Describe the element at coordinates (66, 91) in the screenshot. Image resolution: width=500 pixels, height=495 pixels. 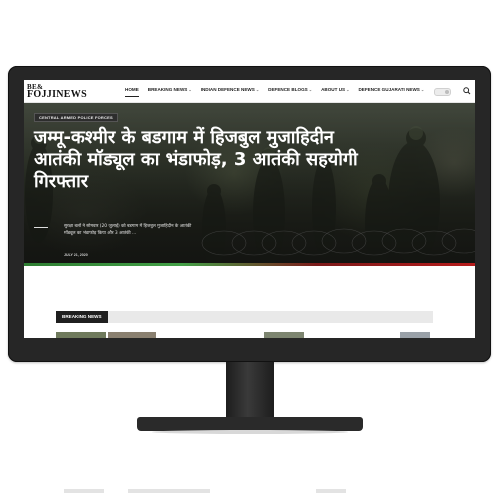
I see `site-logo: BE& FOJJINEWS` at that location.